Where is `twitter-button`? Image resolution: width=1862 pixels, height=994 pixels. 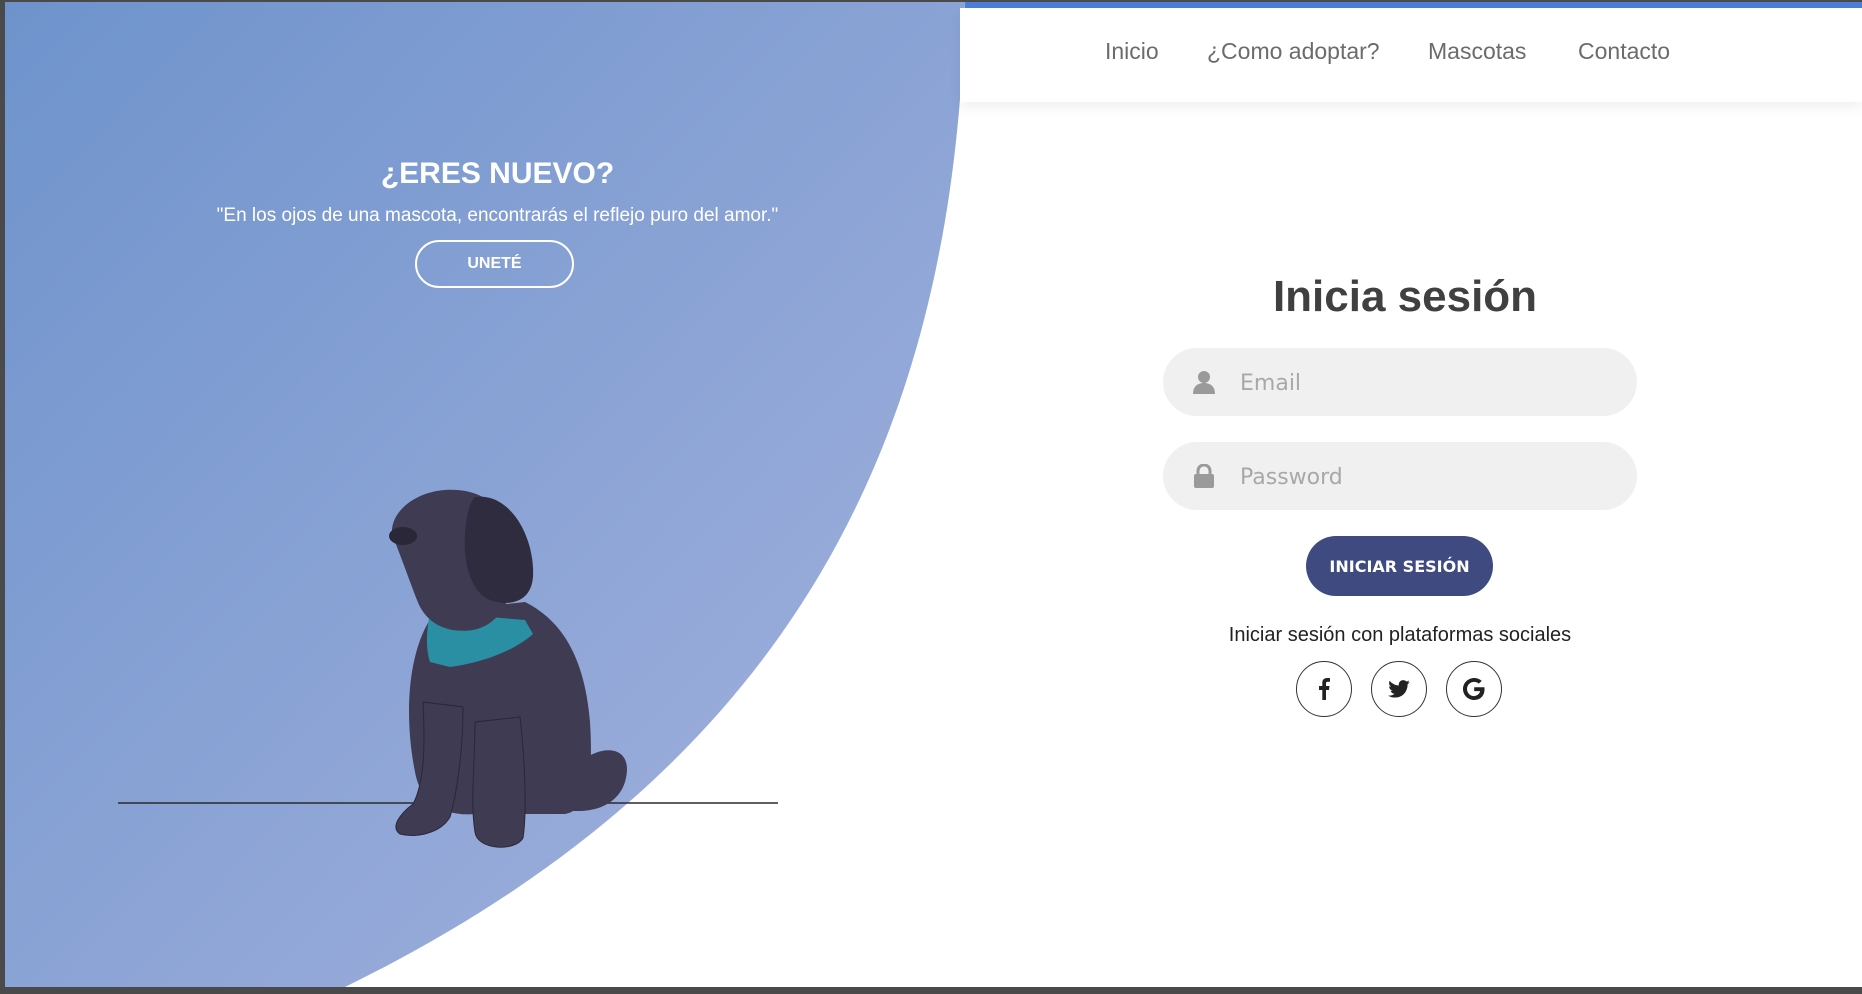
twitter-button is located at coordinates (1399, 689).